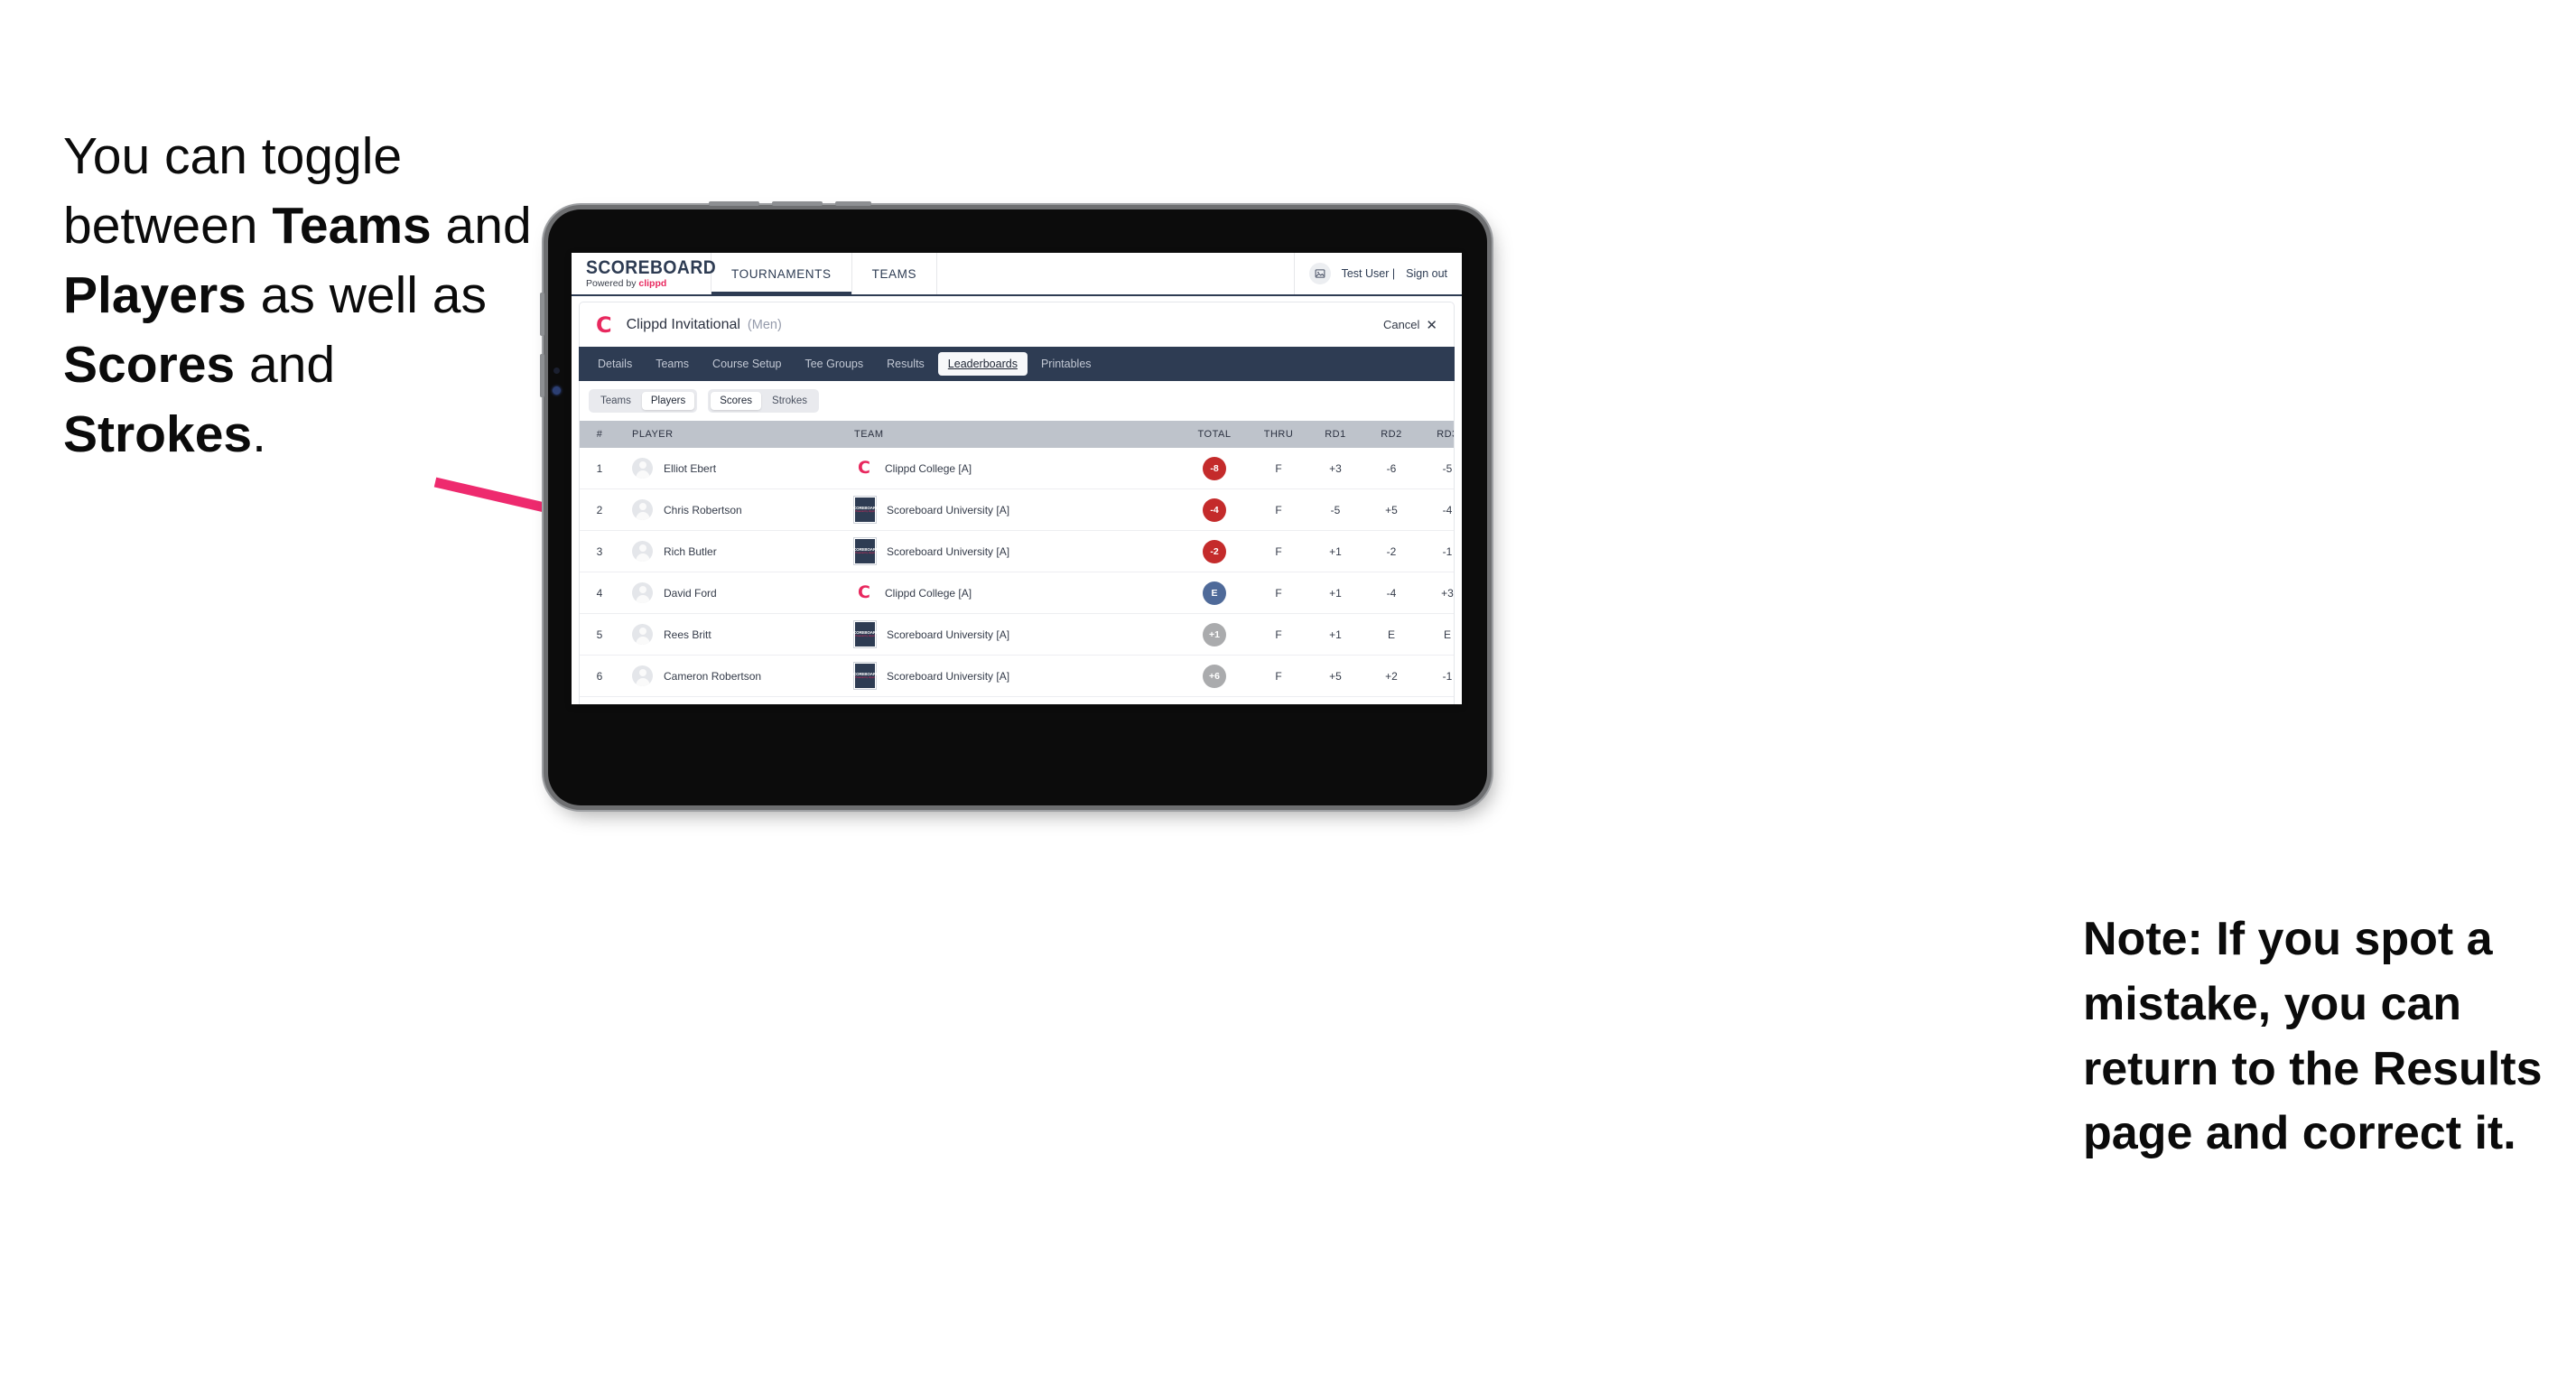  What do you see at coordinates (1214, 434) in the screenshot?
I see `column-header-total: TOTAL` at bounding box center [1214, 434].